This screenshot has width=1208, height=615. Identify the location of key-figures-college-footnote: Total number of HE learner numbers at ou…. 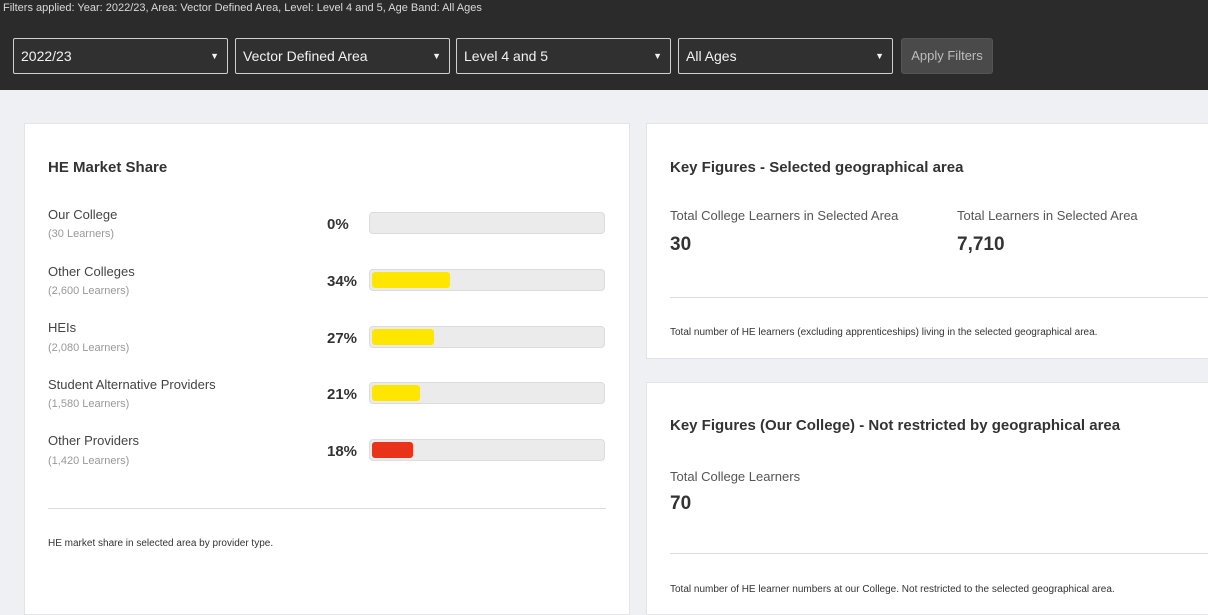
(892, 589).